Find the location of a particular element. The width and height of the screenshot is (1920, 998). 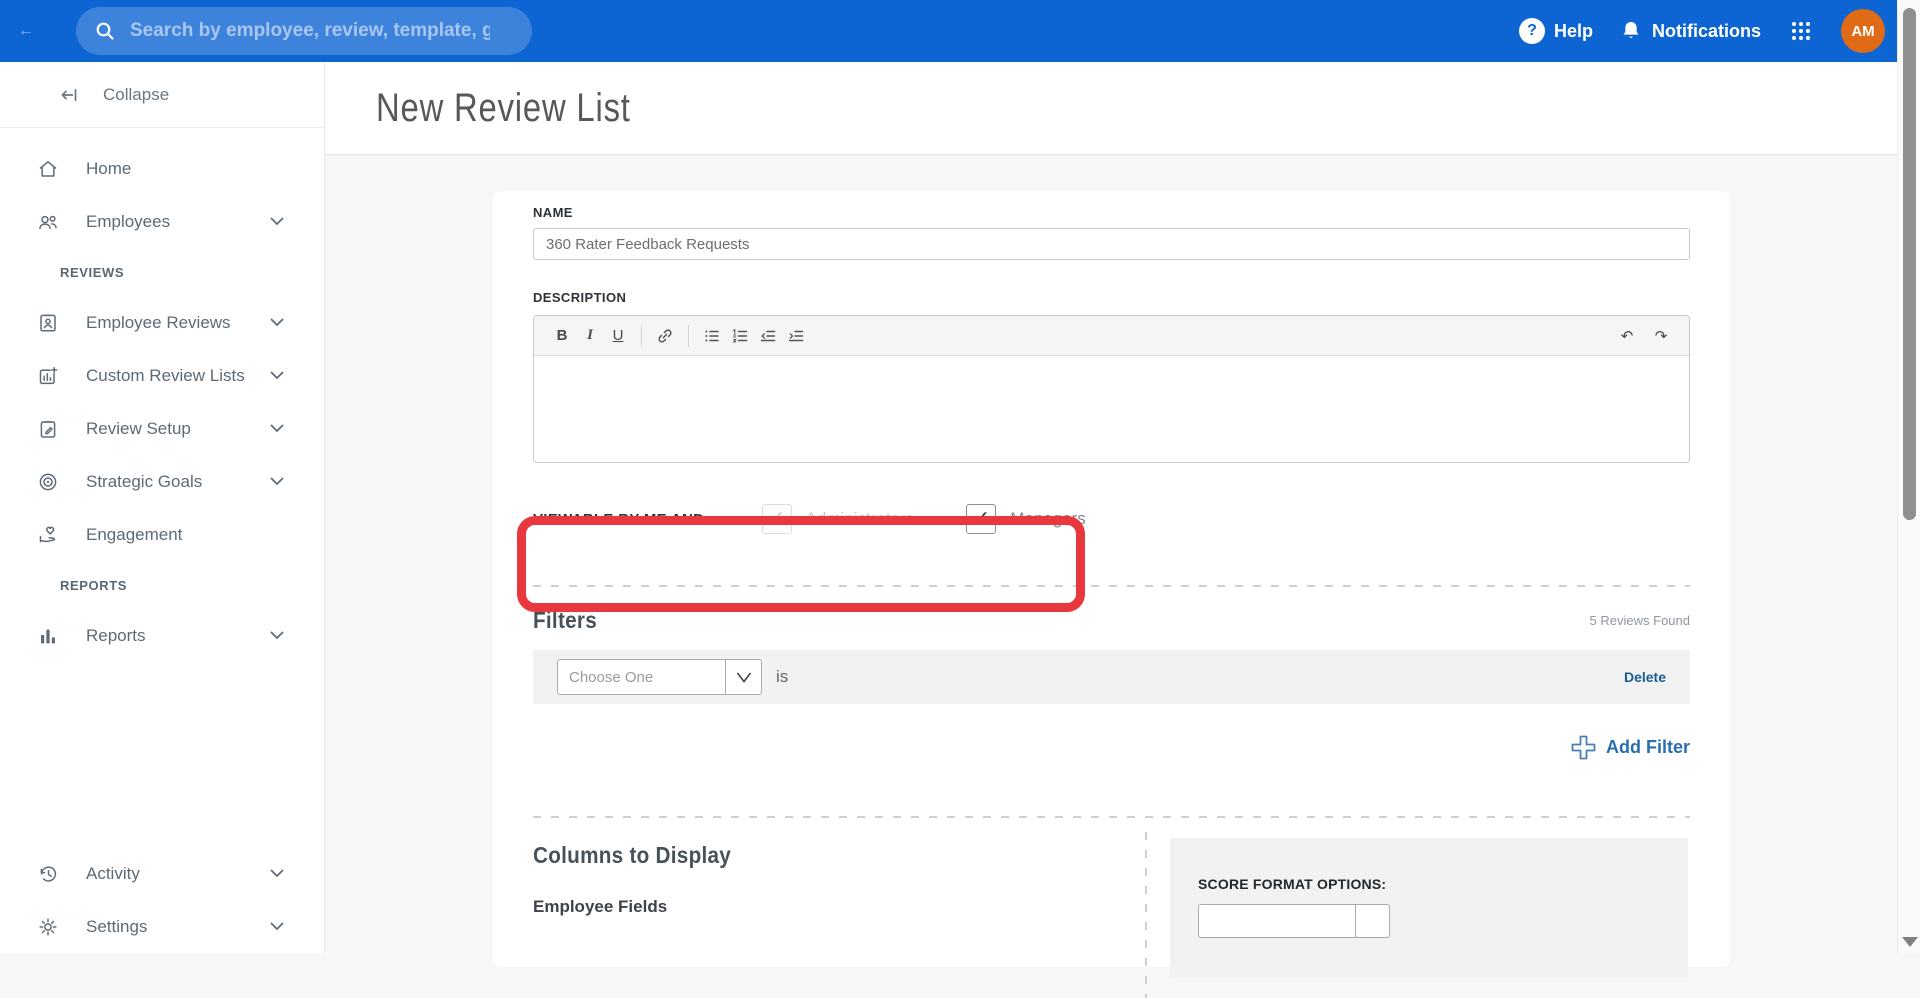

columns-to-display-column: Columns to Display Employee Fields is located at coordinates (839, 908).